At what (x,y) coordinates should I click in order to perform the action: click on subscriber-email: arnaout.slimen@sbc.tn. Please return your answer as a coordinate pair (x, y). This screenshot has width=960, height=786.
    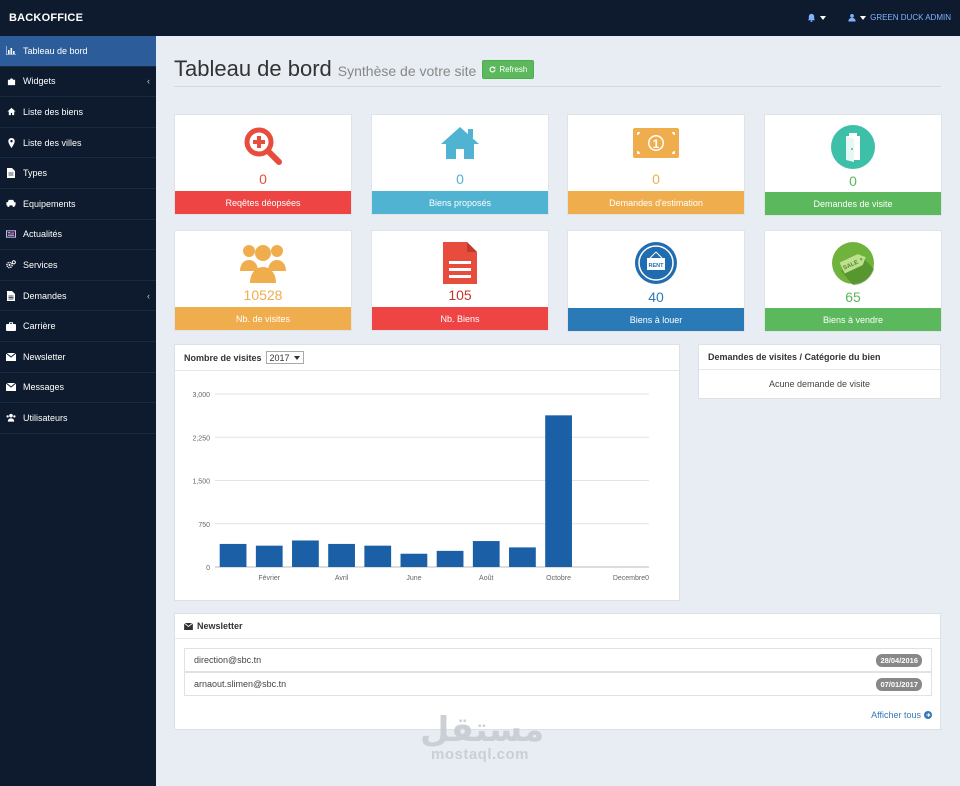
    Looking at the image, I should click on (240, 684).